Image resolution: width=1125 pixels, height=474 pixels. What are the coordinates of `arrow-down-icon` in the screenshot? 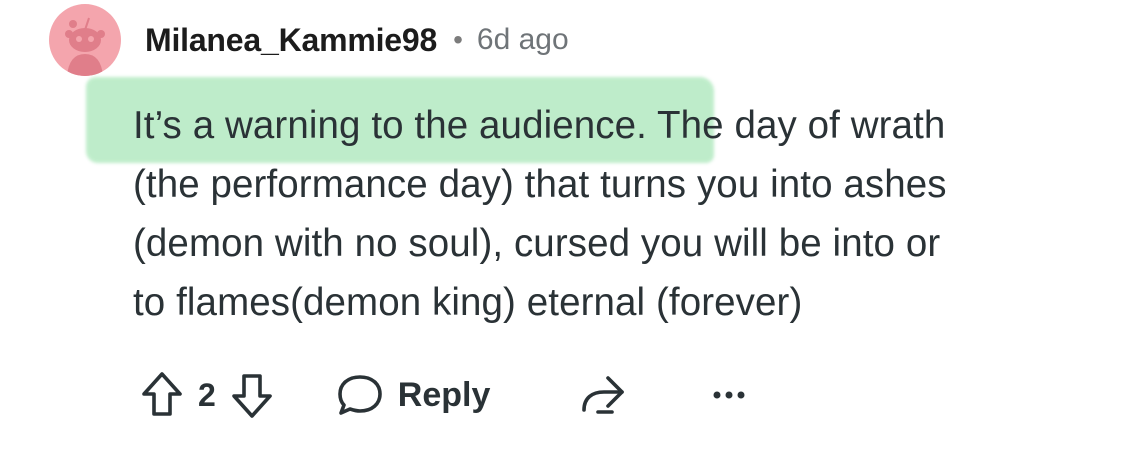 It's located at (251, 396).